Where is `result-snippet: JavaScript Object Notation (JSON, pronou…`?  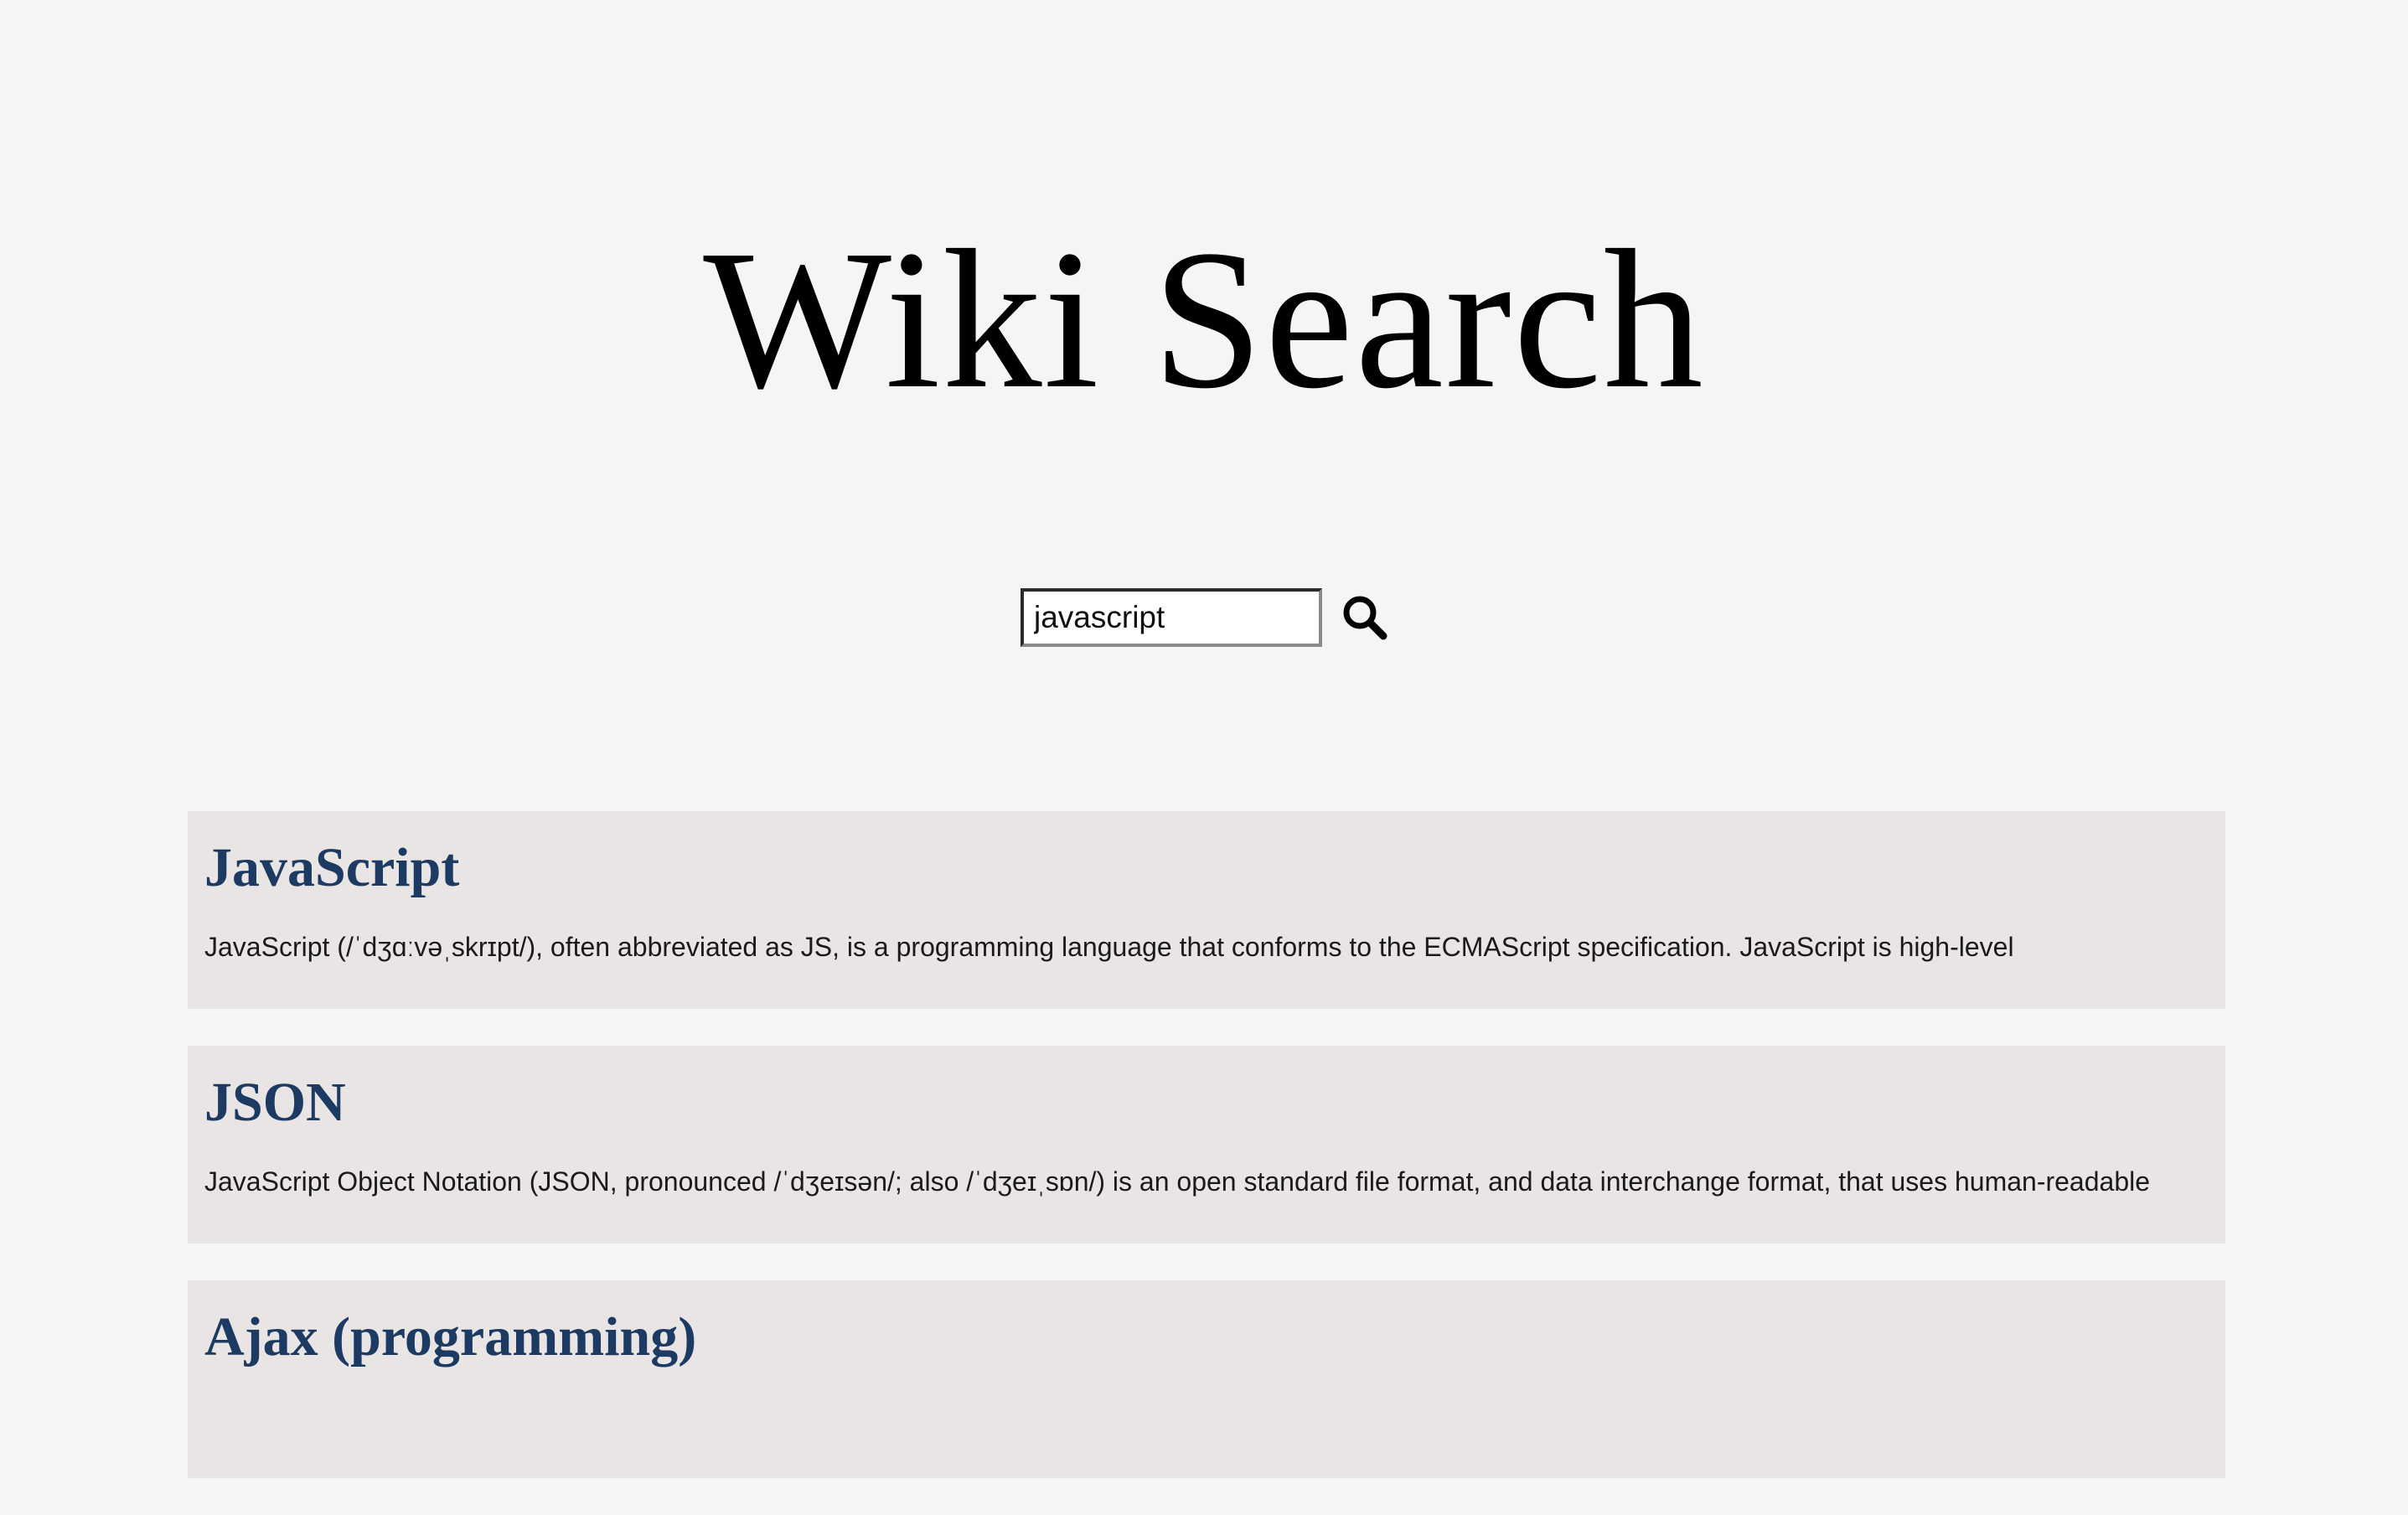
result-snippet: JavaScript Object Notation (JSON, pronou… is located at coordinates (1177, 1181).